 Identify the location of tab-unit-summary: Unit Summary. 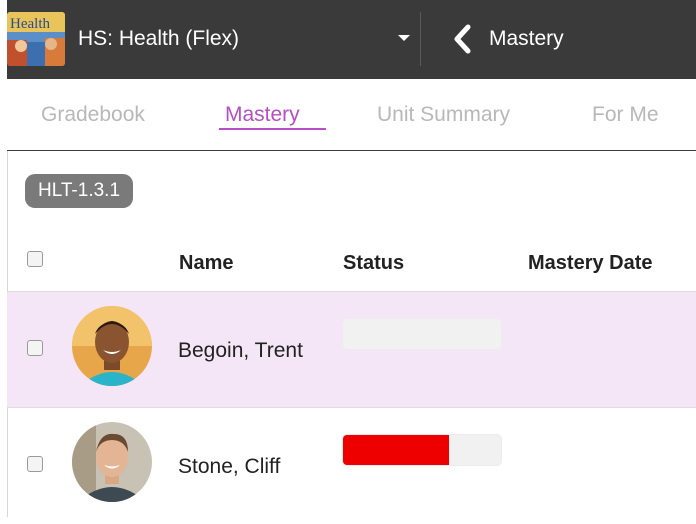
(443, 115).